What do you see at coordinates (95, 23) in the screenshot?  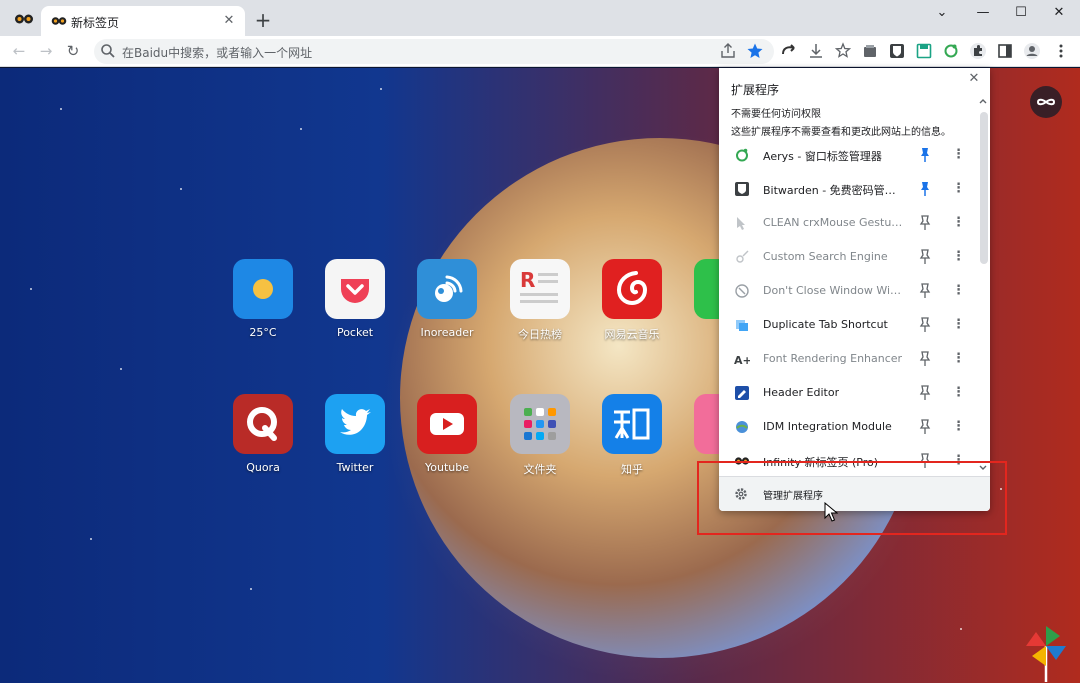 I see `tab-title: 新标签页` at bounding box center [95, 23].